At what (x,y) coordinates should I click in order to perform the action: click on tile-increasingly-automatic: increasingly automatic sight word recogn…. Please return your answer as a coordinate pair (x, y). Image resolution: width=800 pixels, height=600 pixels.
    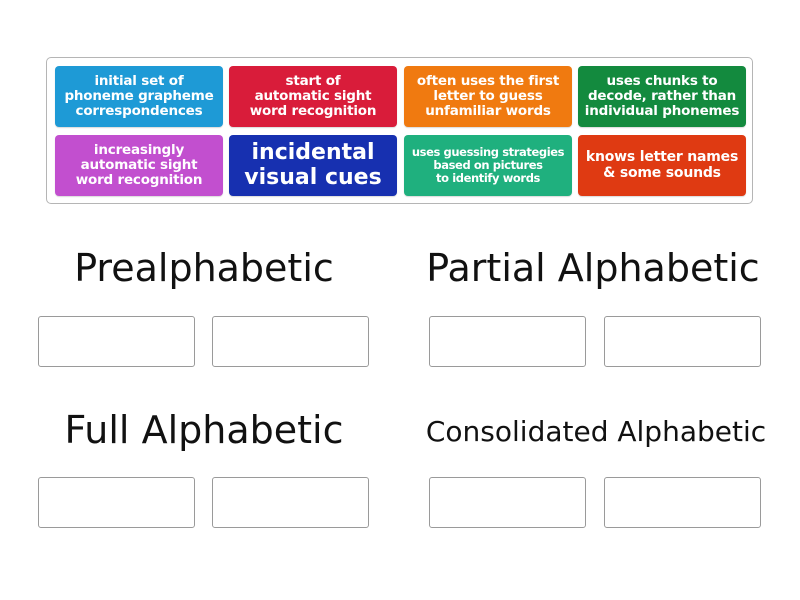
    Looking at the image, I should click on (139, 165).